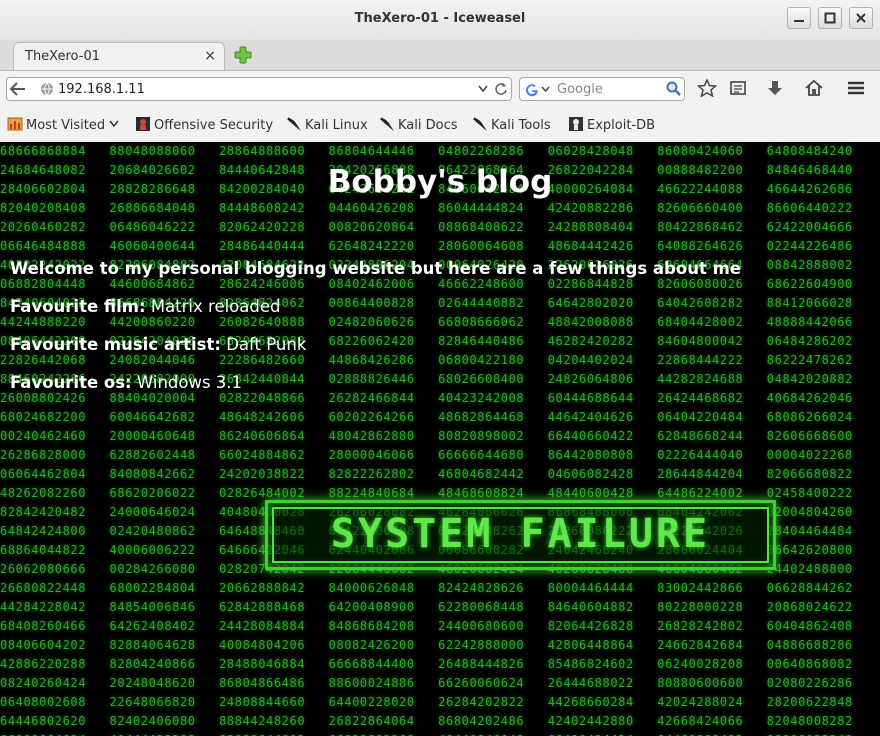 Image resolution: width=880 pixels, height=736 pixels. Describe the element at coordinates (243, 55) in the screenshot. I see `new-tab-plus-icon` at that location.